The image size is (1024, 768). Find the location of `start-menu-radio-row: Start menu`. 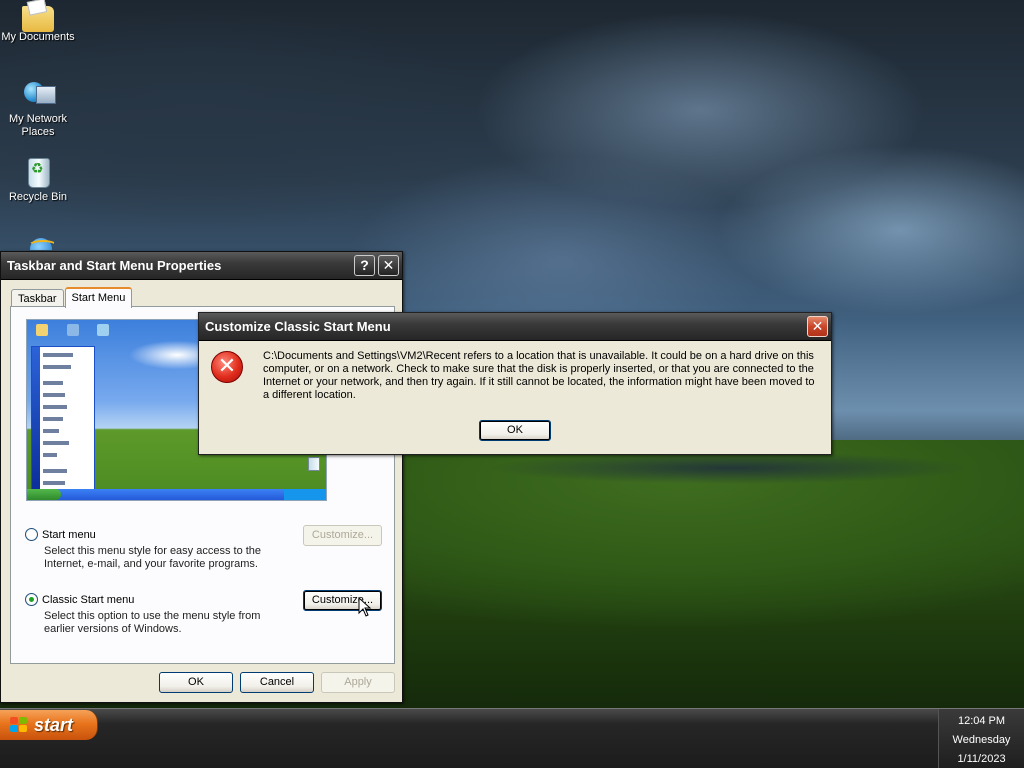

start-menu-radio-row: Start menu is located at coordinates (60, 534).